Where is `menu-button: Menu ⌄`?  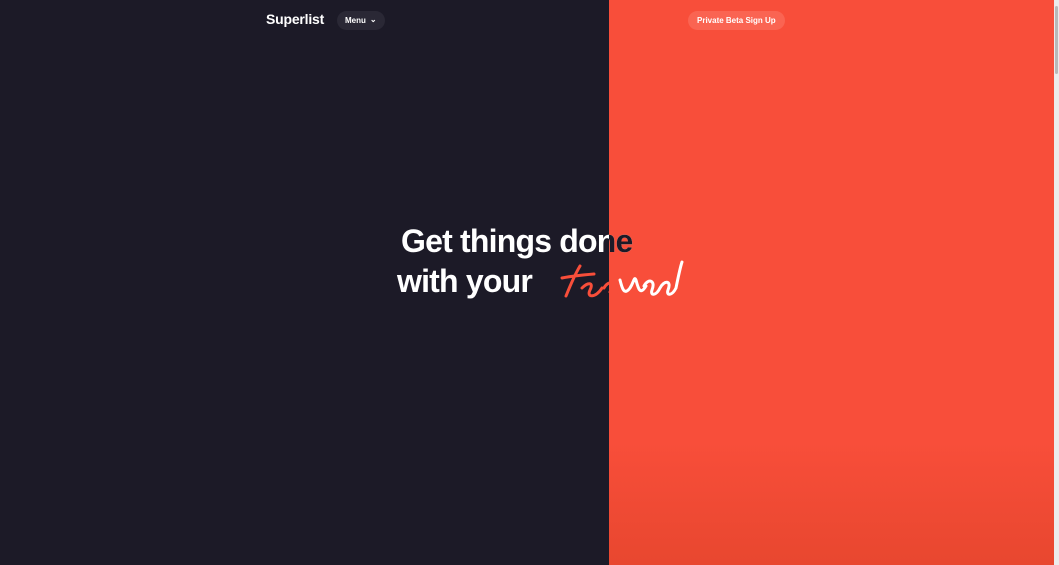 menu-button: Menu ⌄ is located at coordinates (361, 20).